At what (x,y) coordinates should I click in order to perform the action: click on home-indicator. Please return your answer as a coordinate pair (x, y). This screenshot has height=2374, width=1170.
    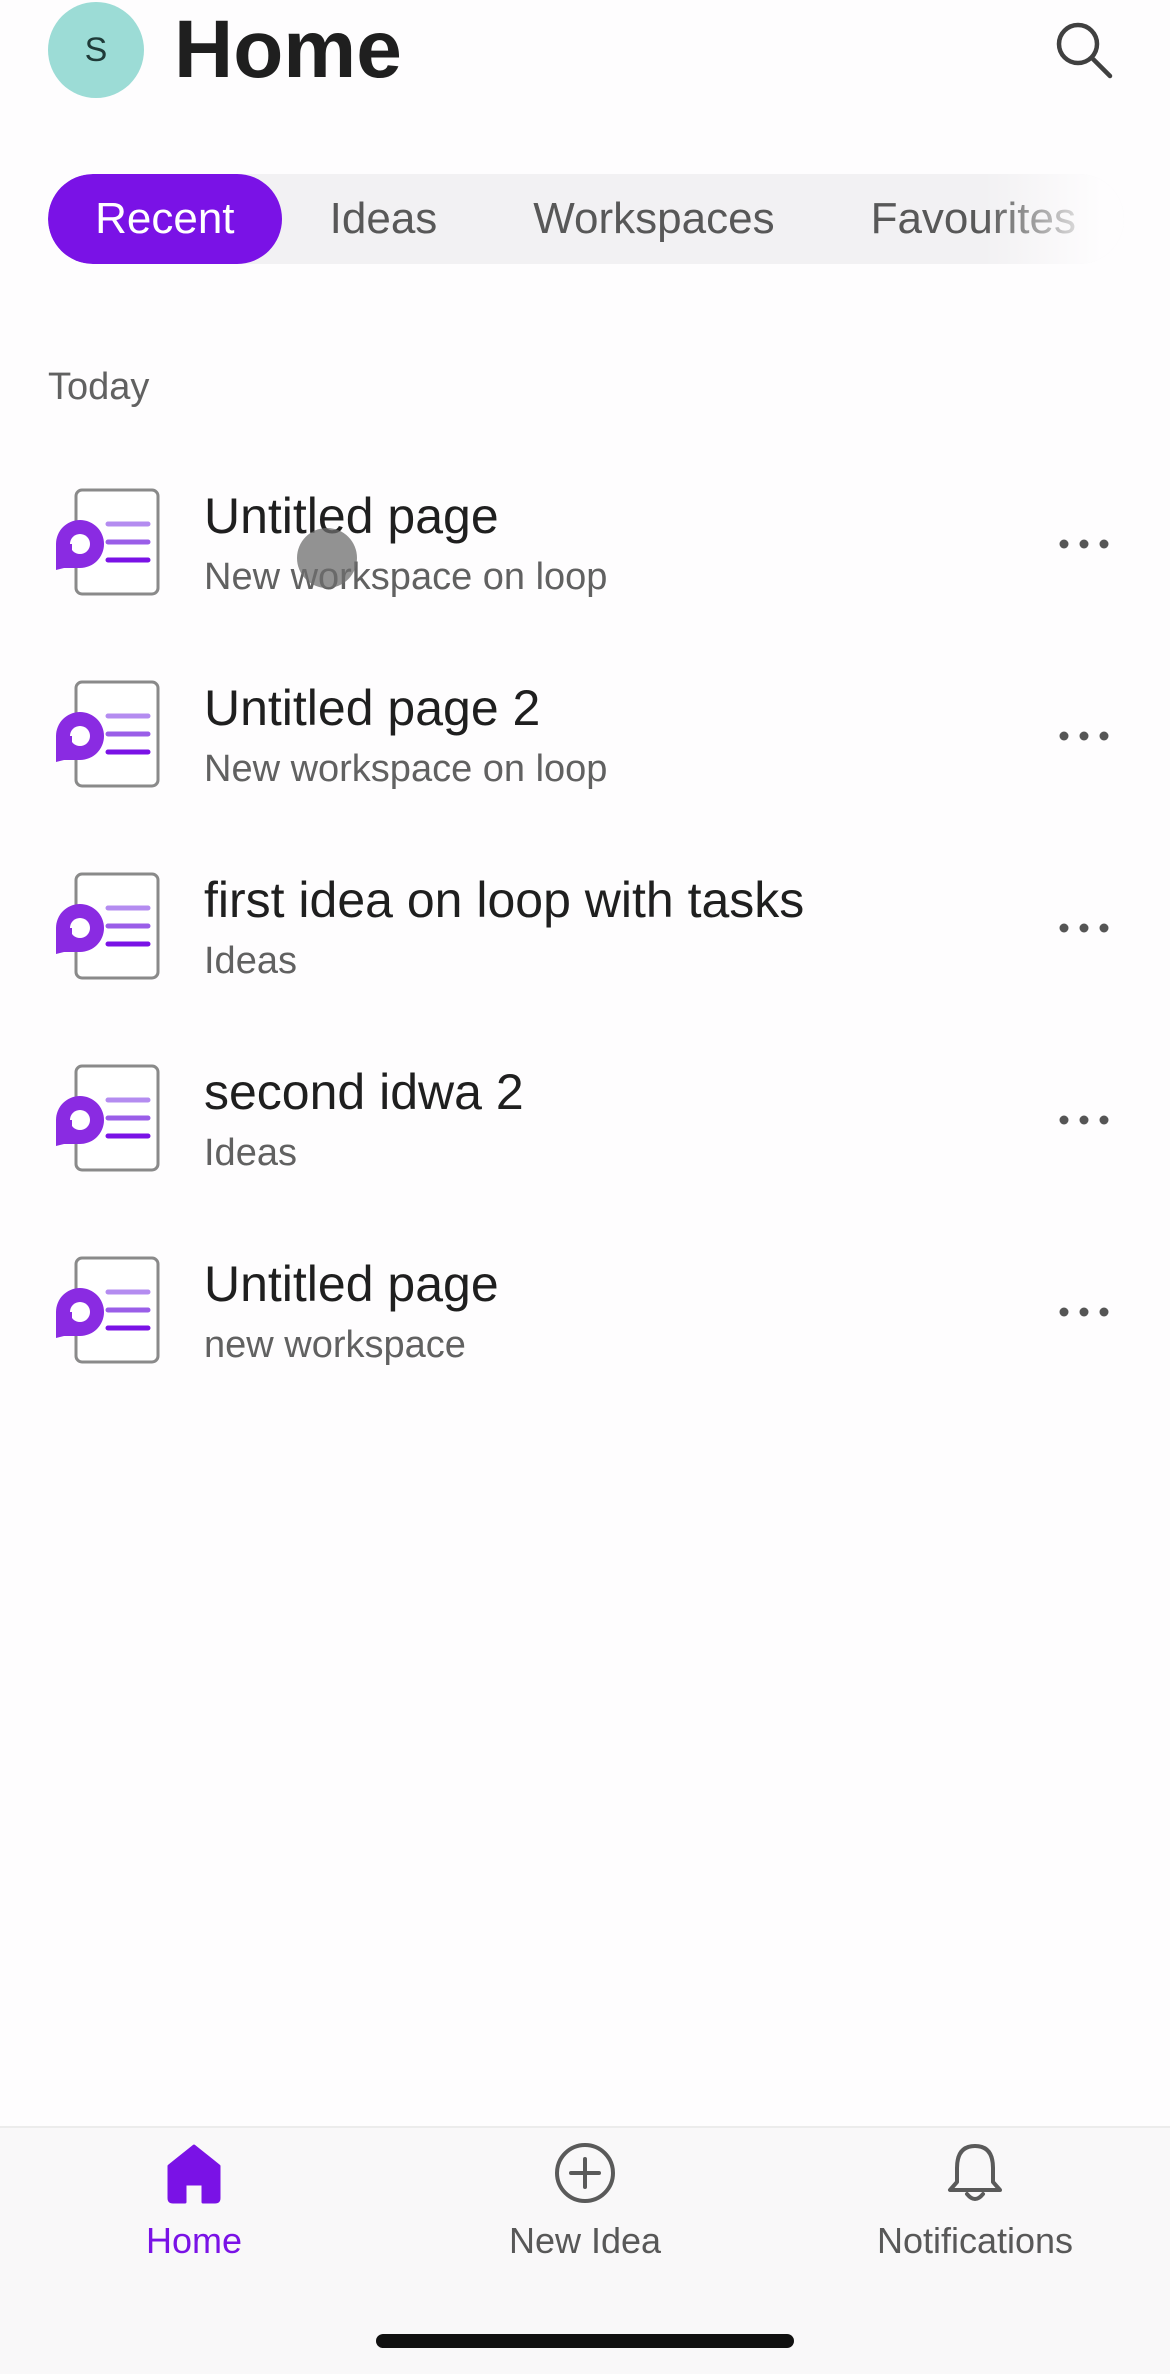
    Looking at the image, I should click on (585, 2341).